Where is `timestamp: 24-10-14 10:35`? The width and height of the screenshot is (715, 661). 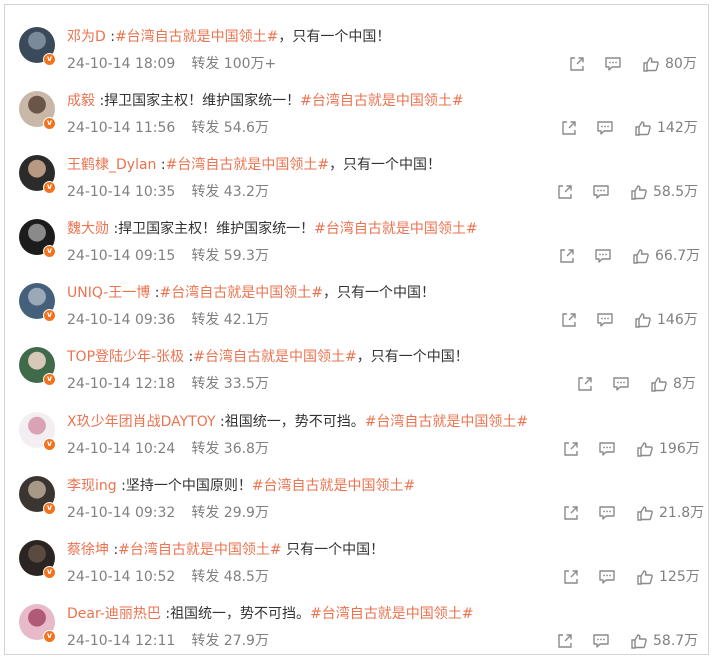 timestamp: 24-10-14 10:35 is located at coordinates (121, 192).